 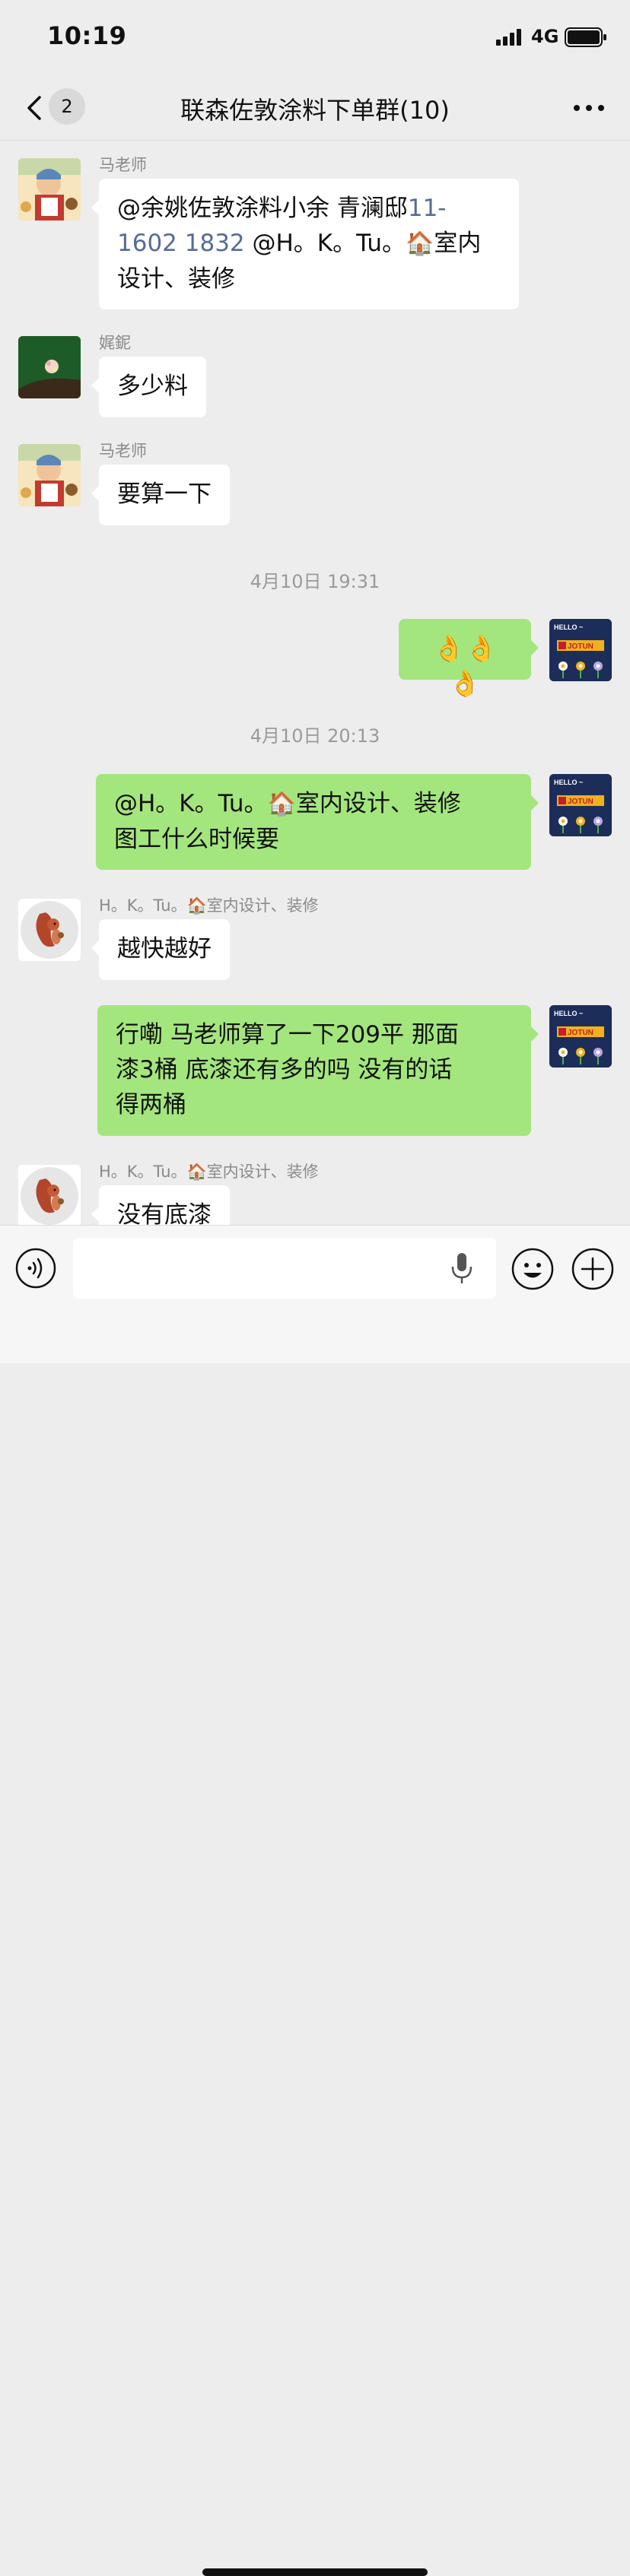 I want to click on status-time: 10:19, so click(x=87, y=36).